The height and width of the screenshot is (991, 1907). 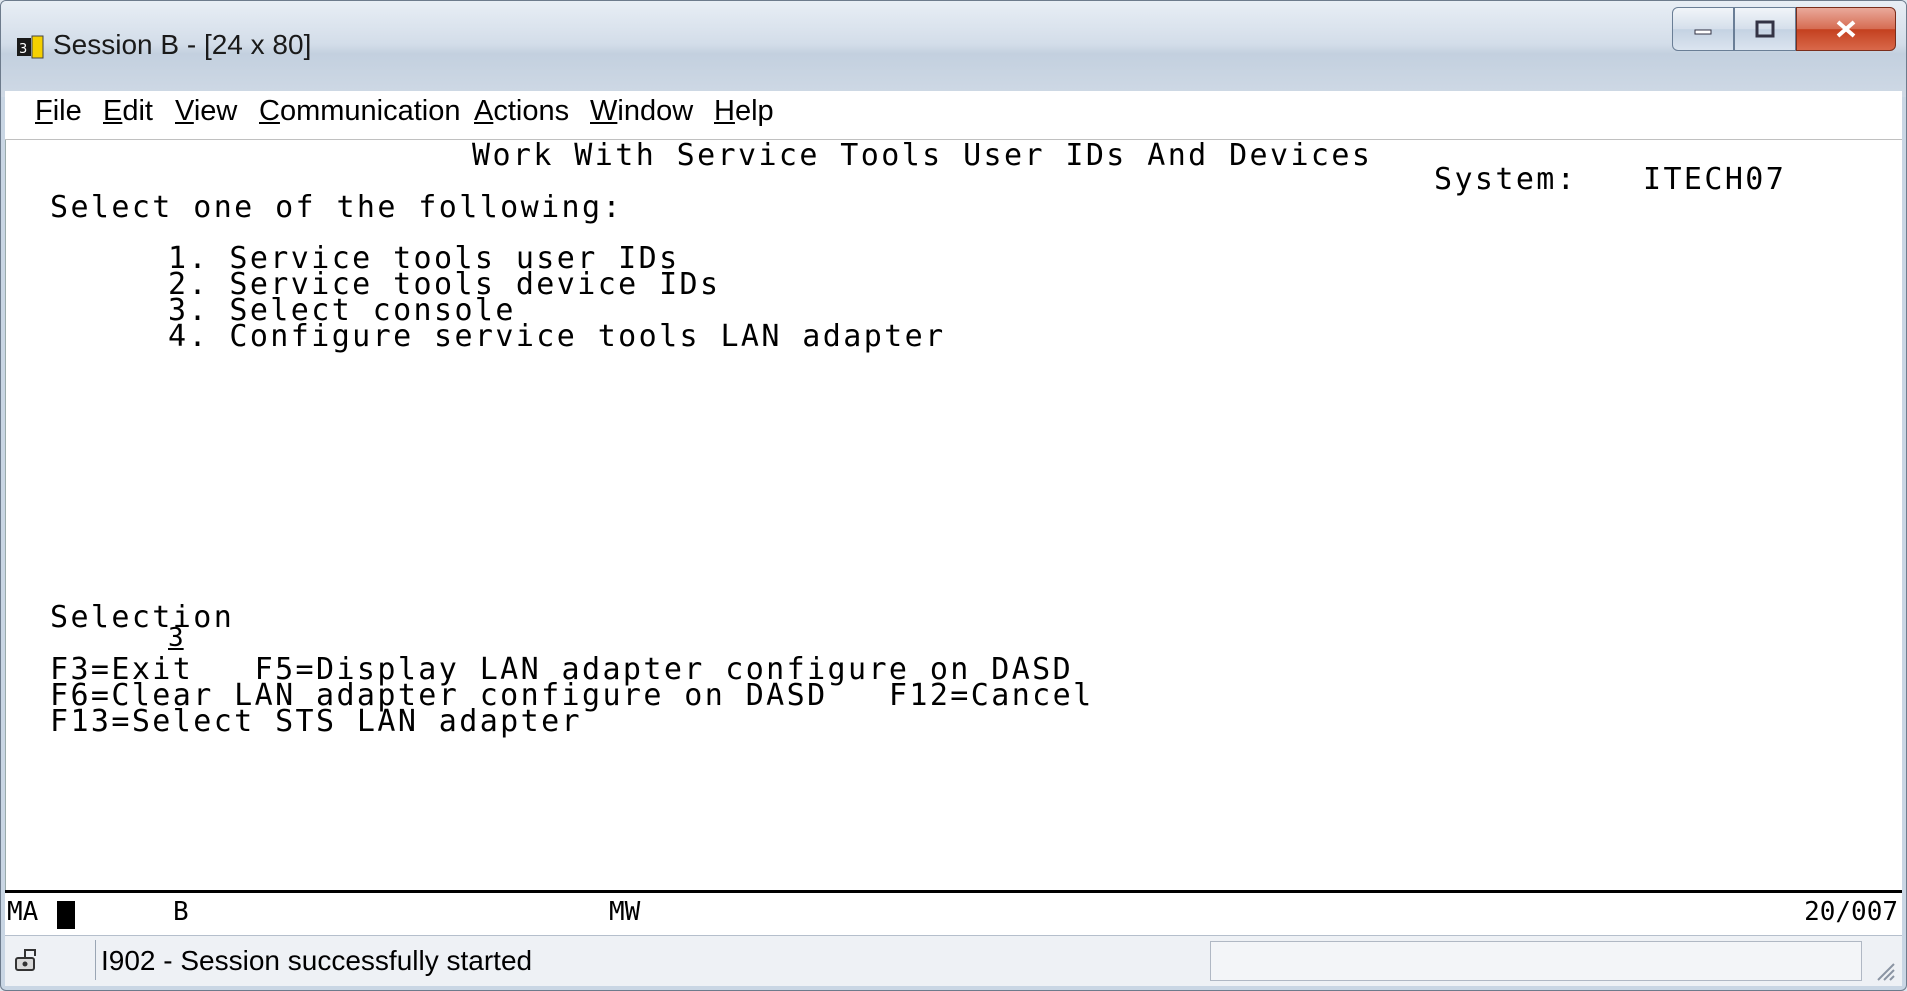 I want to click on selection-label: Selection, so click(x=142, y=617).